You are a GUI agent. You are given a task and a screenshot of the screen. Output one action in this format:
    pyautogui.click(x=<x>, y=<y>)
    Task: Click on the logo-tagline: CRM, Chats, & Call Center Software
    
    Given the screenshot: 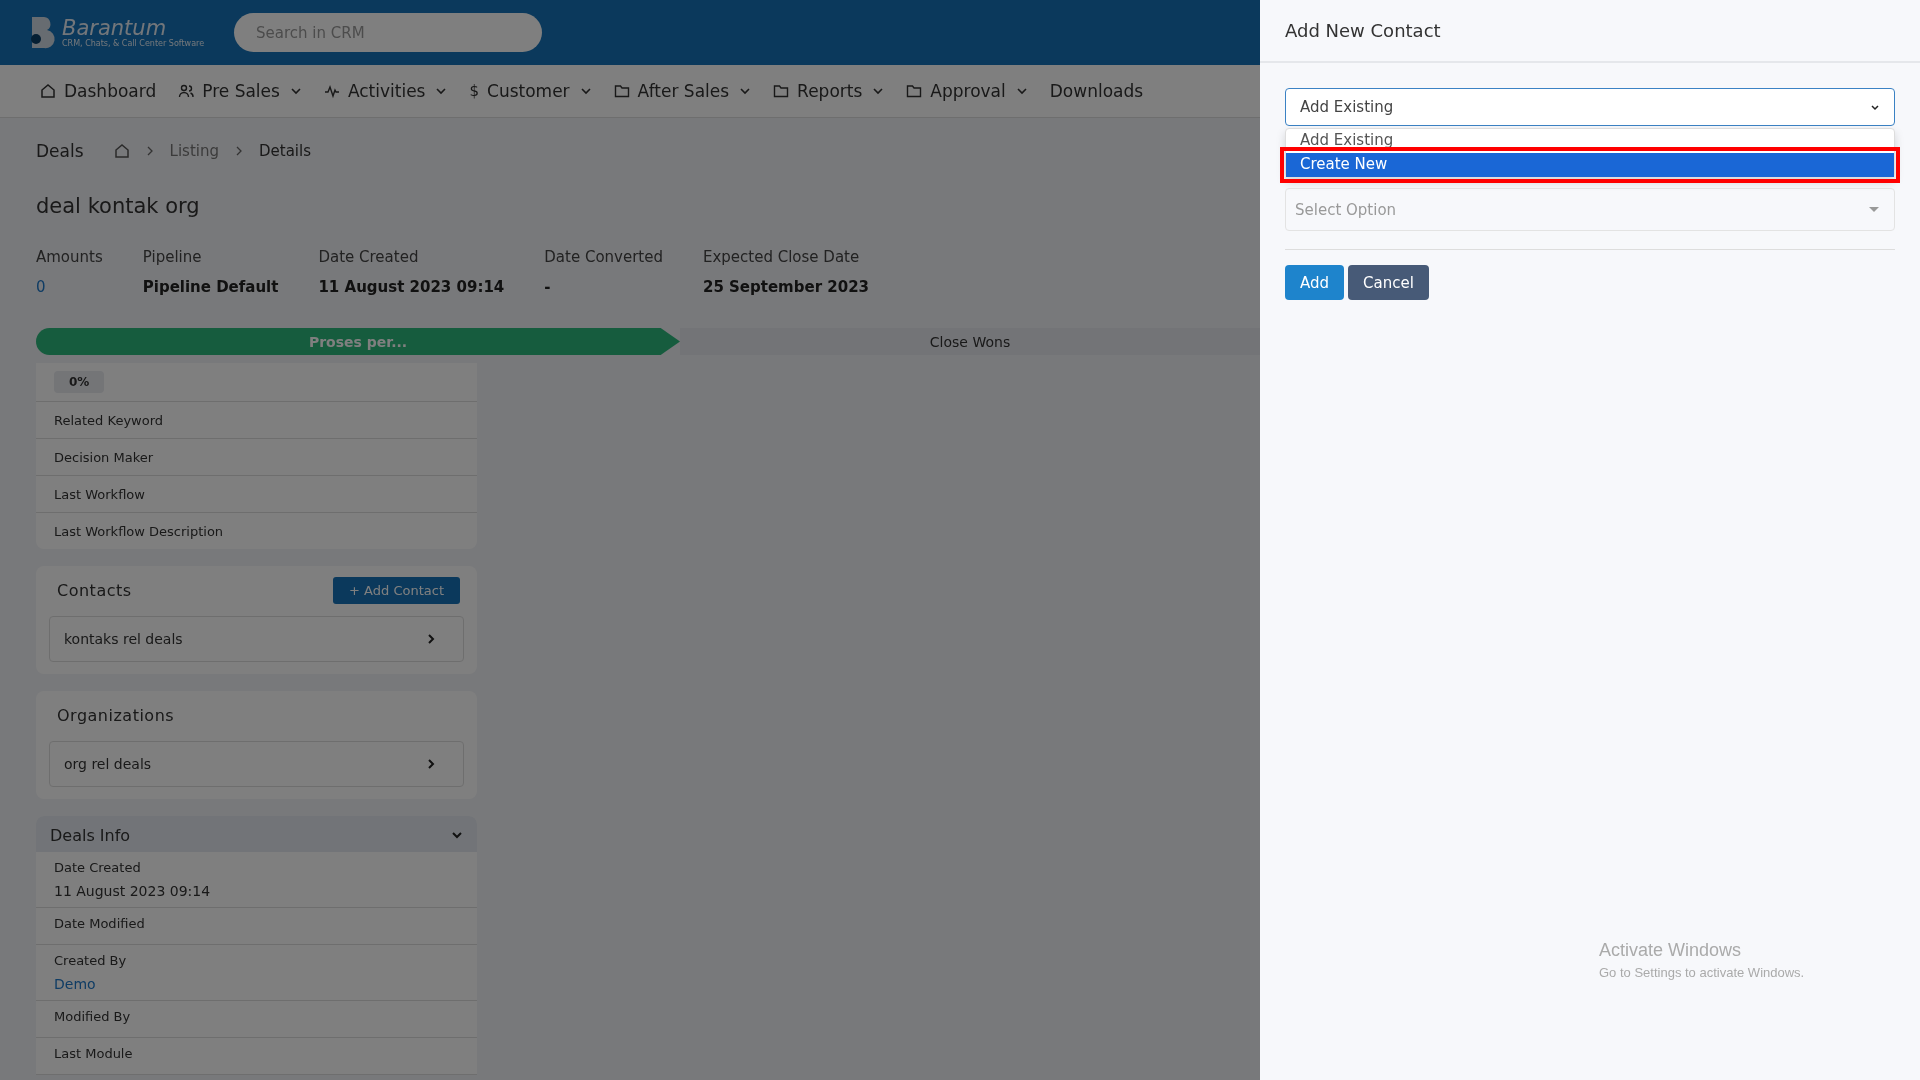 What is the action you would take?
    pyautogui.click(x=133, y=43)
    